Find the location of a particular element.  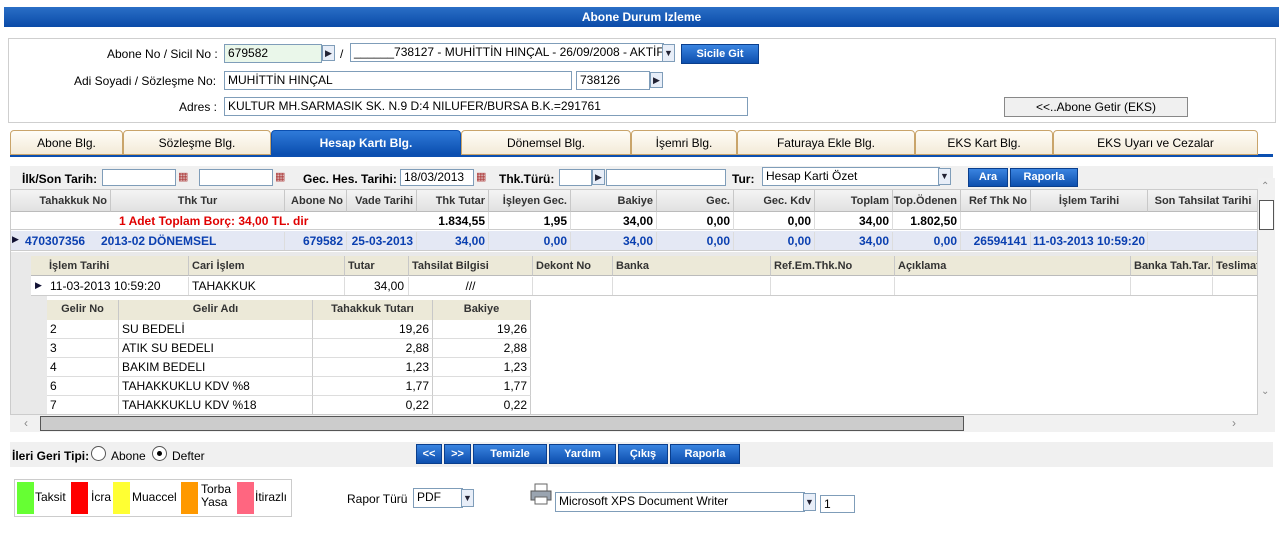

sub-column-header: Tahsilat Bilgisi is located at coordinates (471, 266).